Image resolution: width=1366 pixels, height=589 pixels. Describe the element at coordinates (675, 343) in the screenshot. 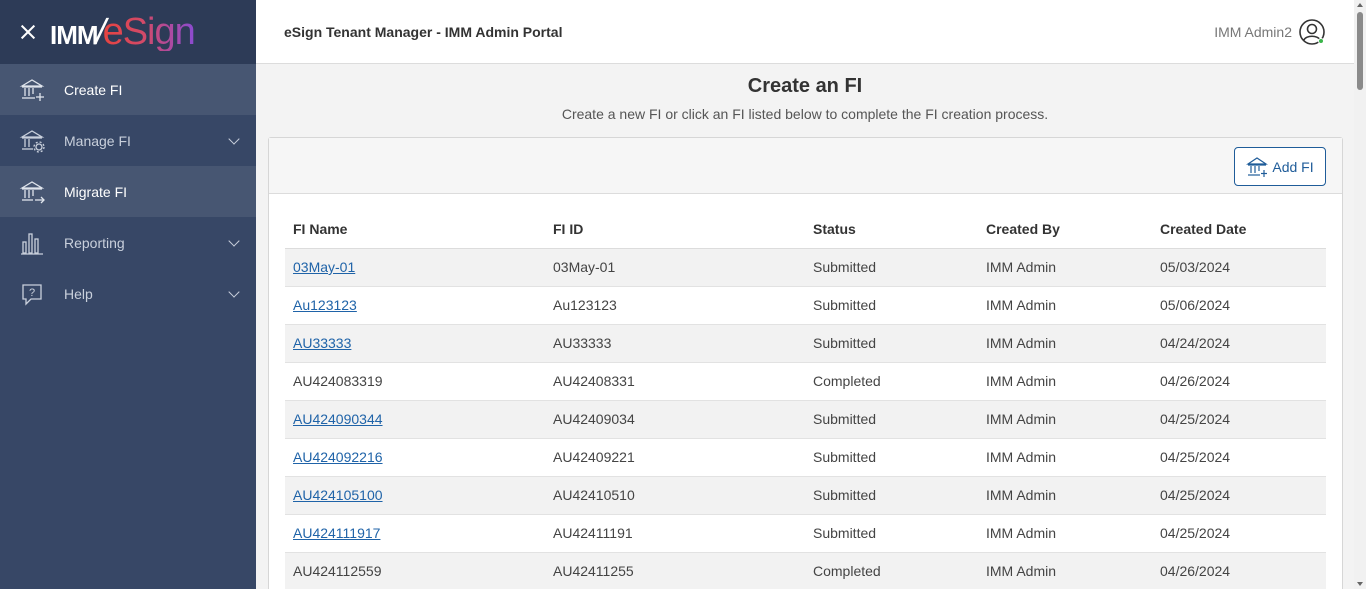

I see `fi-id-cell: AU33333` at that location.